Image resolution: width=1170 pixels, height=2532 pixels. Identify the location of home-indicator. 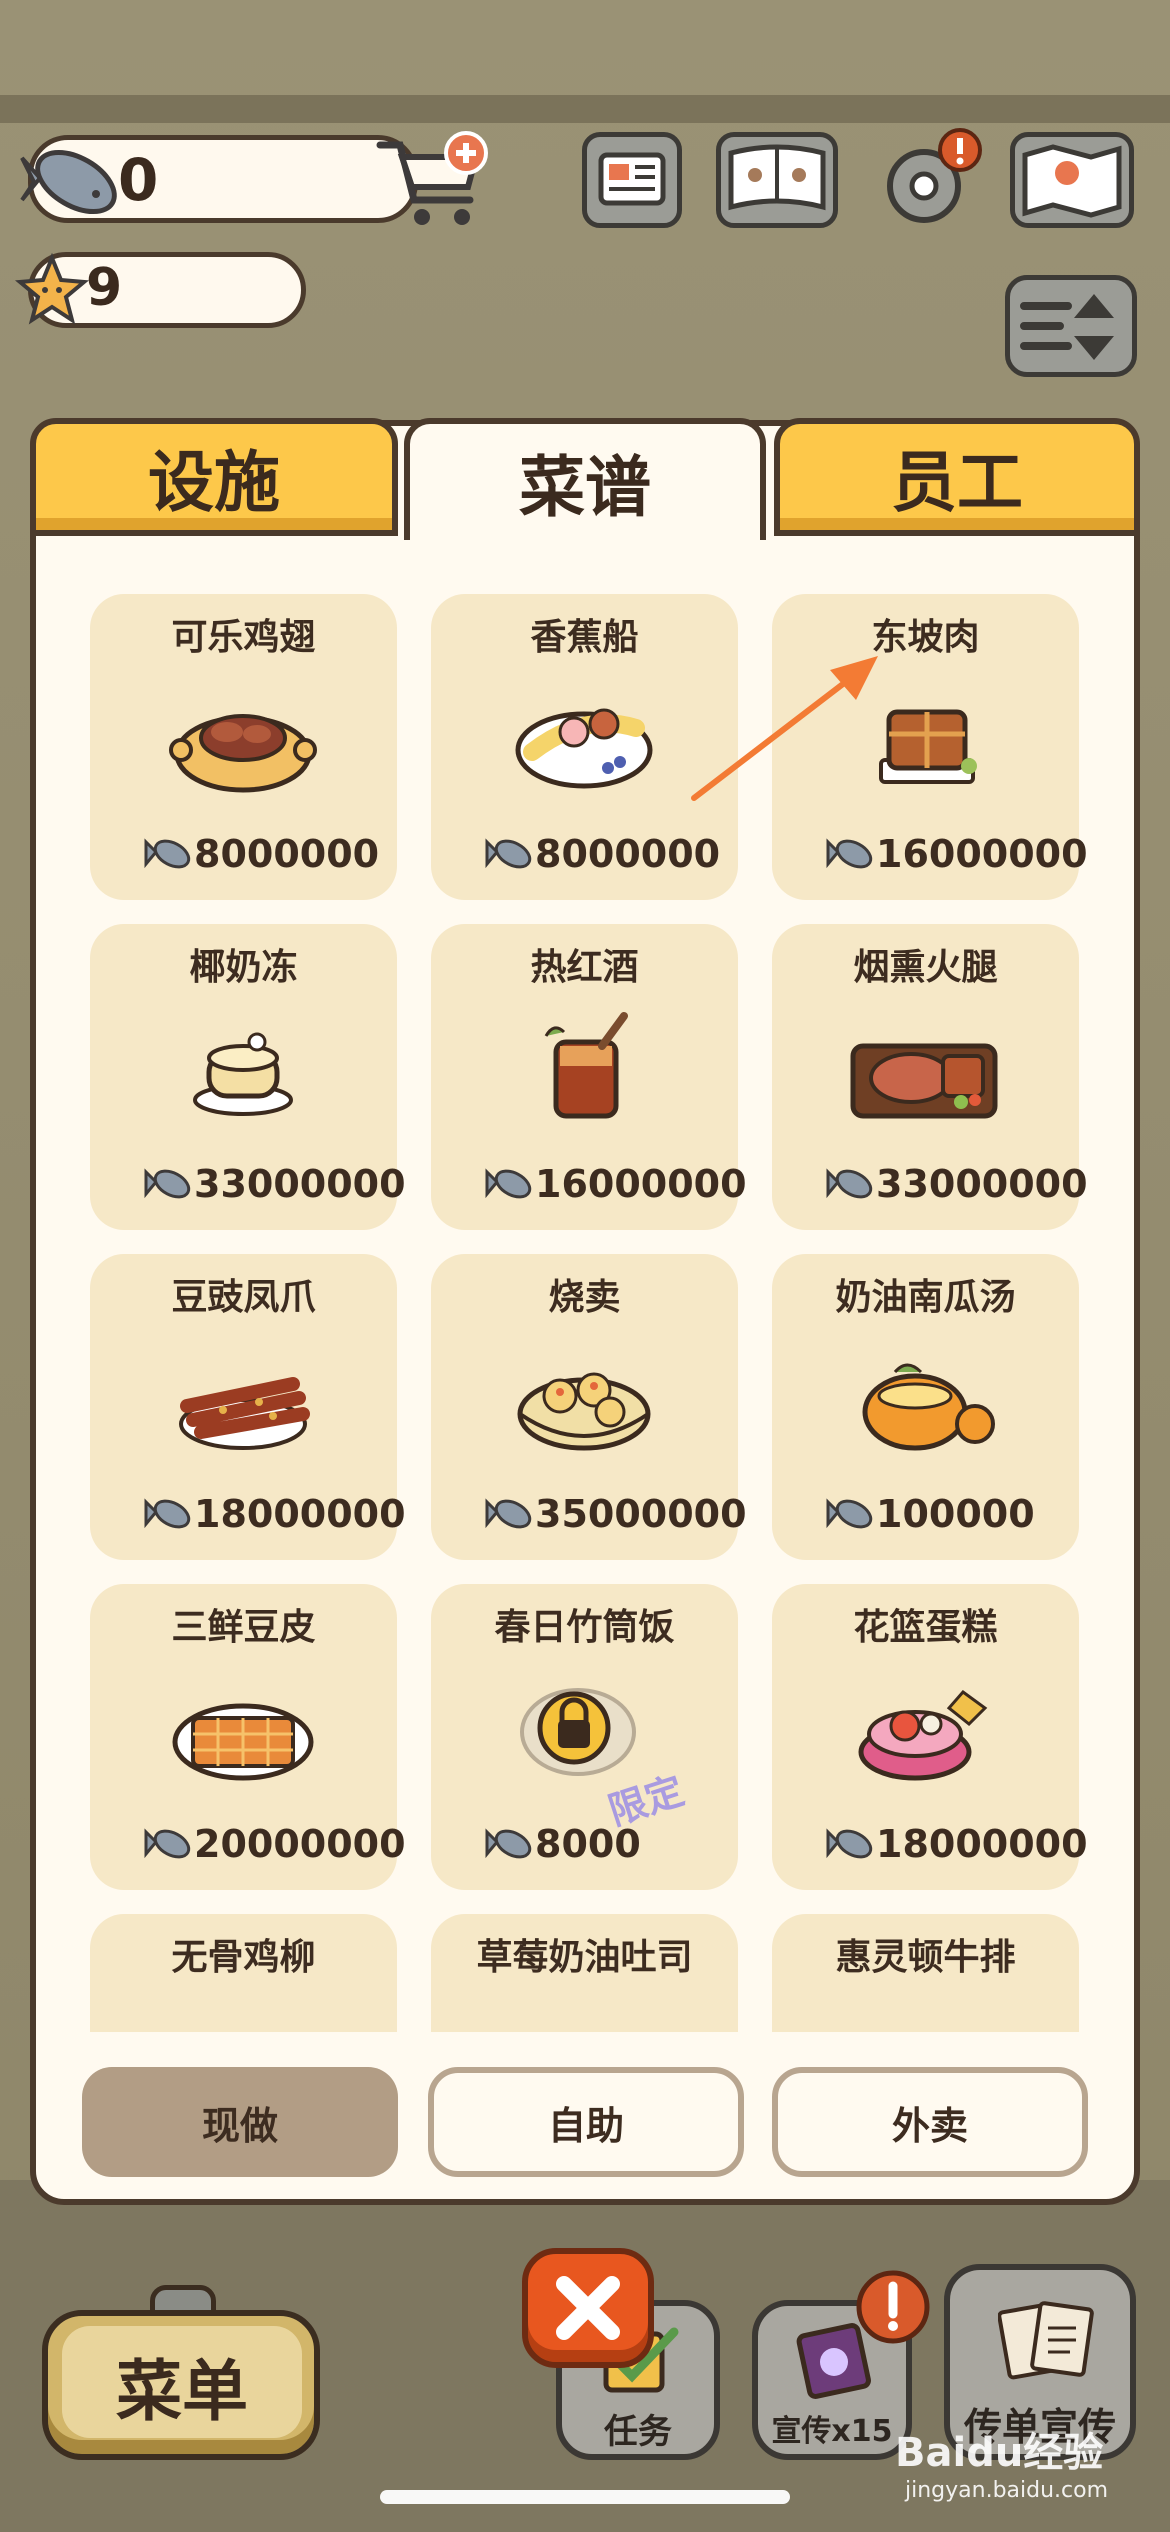
(585, 2497).